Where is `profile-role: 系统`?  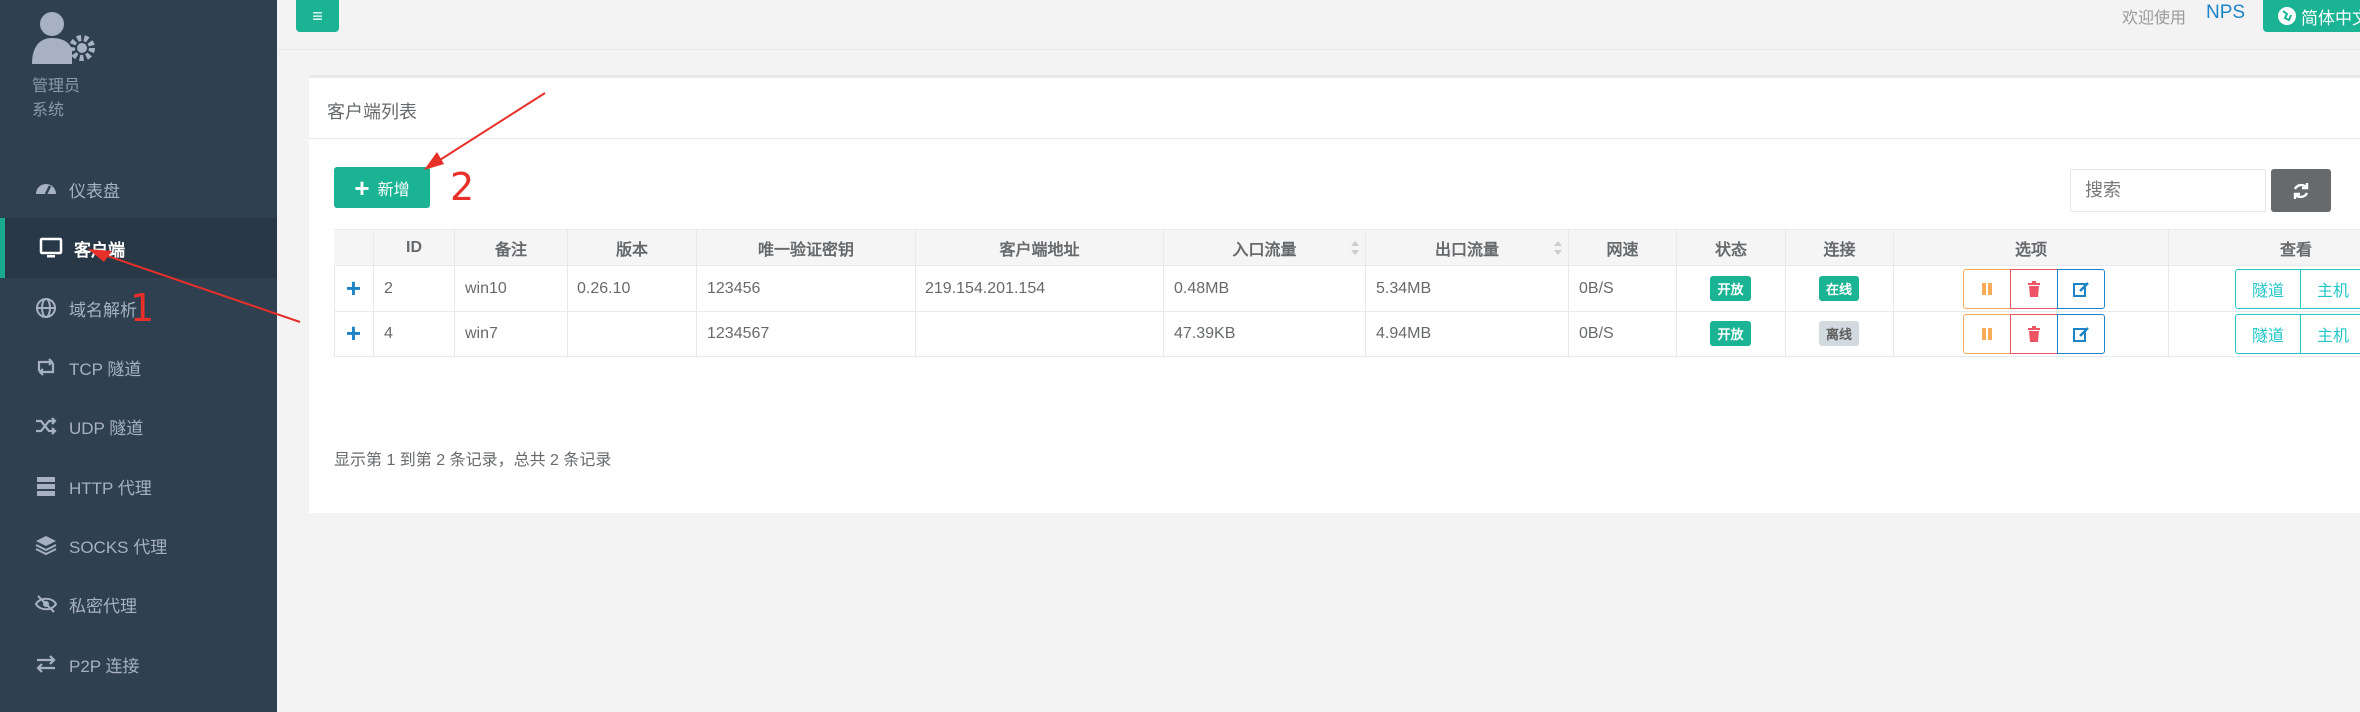
profile-role: 系统 is located at coordinates (48, 110).